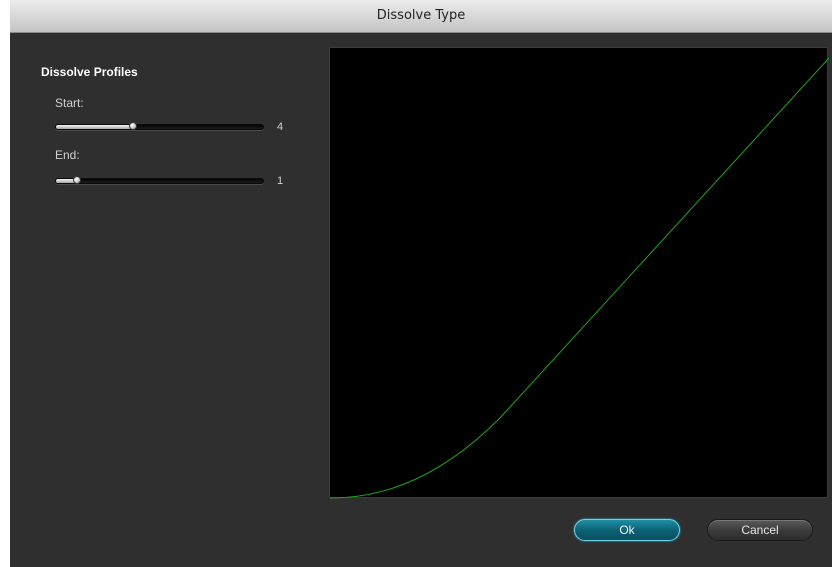 The height and width of the screenshot is (567, 832). Describe the element at coordinates (760, 530) in the screenshot. I see `cancel-button: Cancel` at that location.